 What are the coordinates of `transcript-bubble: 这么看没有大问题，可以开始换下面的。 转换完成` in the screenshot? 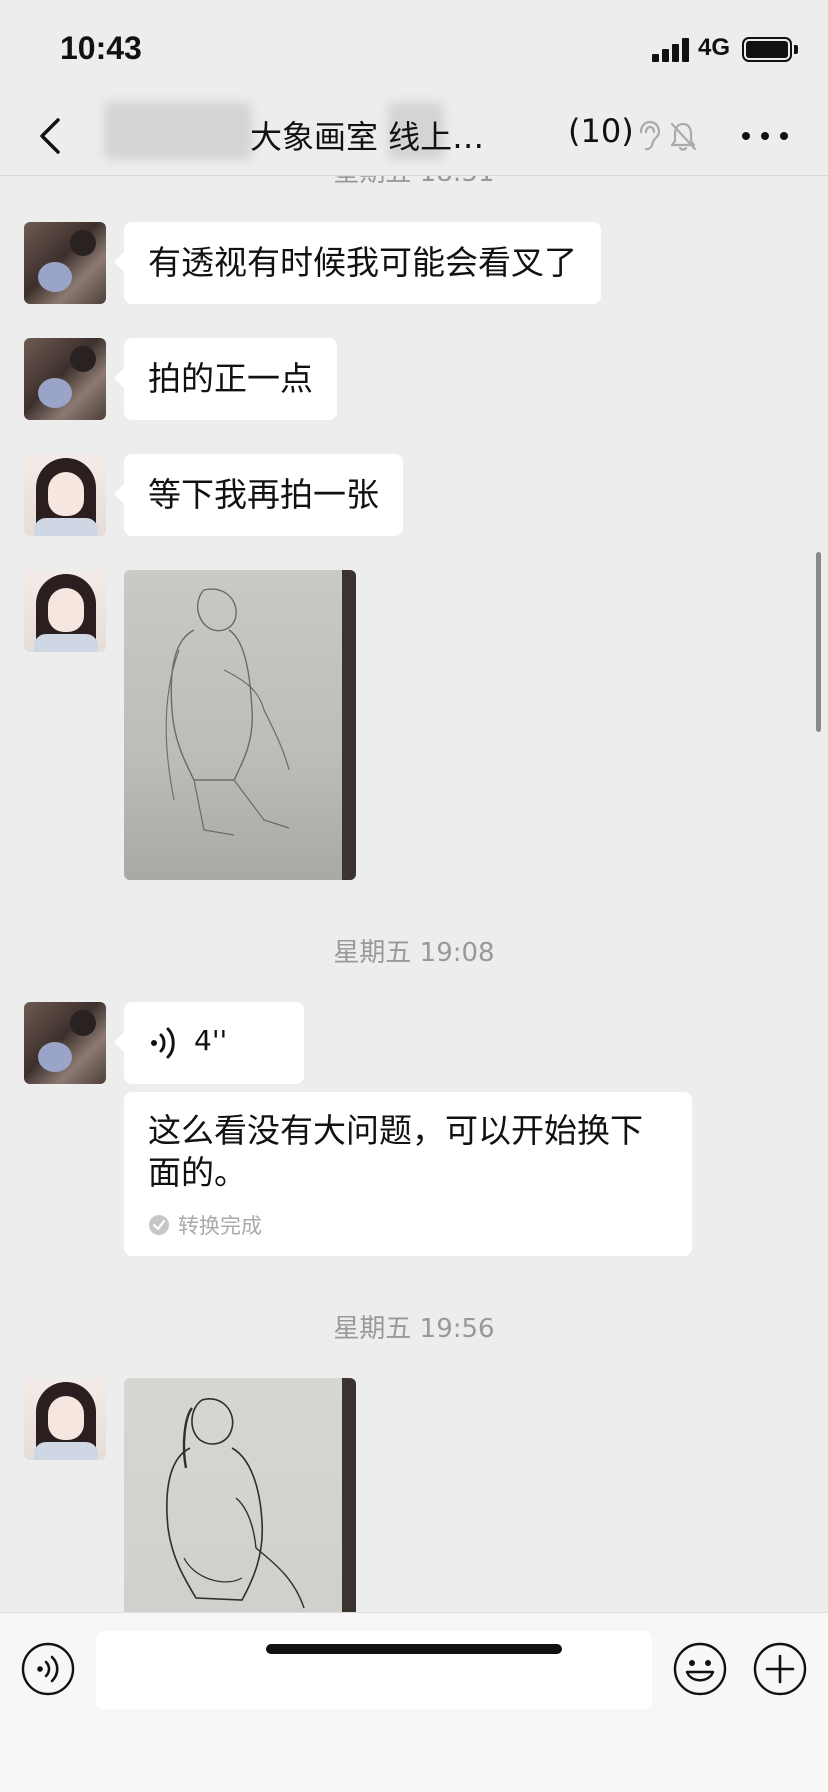 It's located at (408, 1174).